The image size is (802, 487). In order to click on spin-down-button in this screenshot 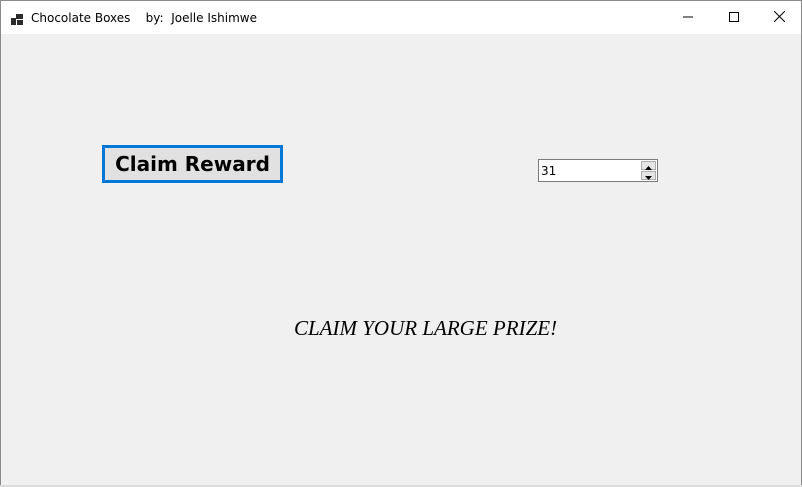, I will do `click(648, 175)`.